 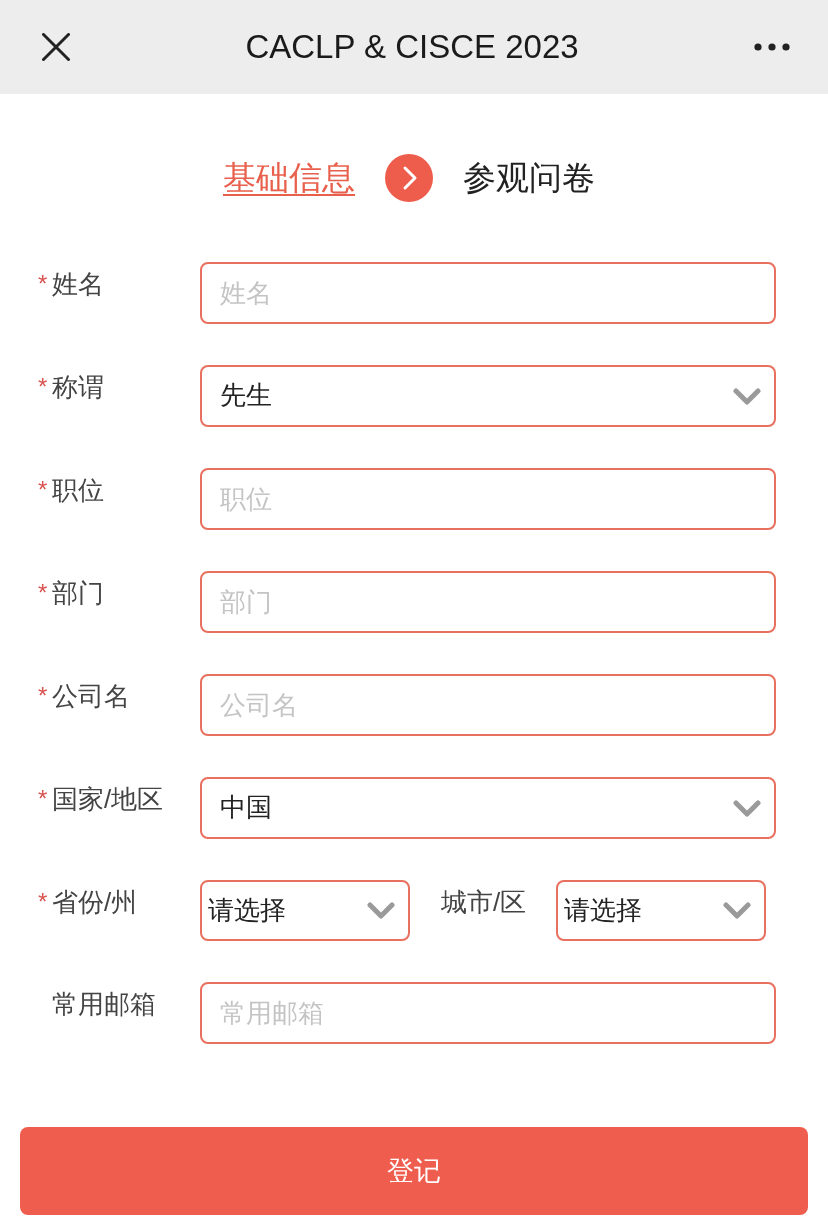 What do you see at coordinates (488, 808) in the screenshot?
I see `select-field: 中国` at bounding box center [488, 808].